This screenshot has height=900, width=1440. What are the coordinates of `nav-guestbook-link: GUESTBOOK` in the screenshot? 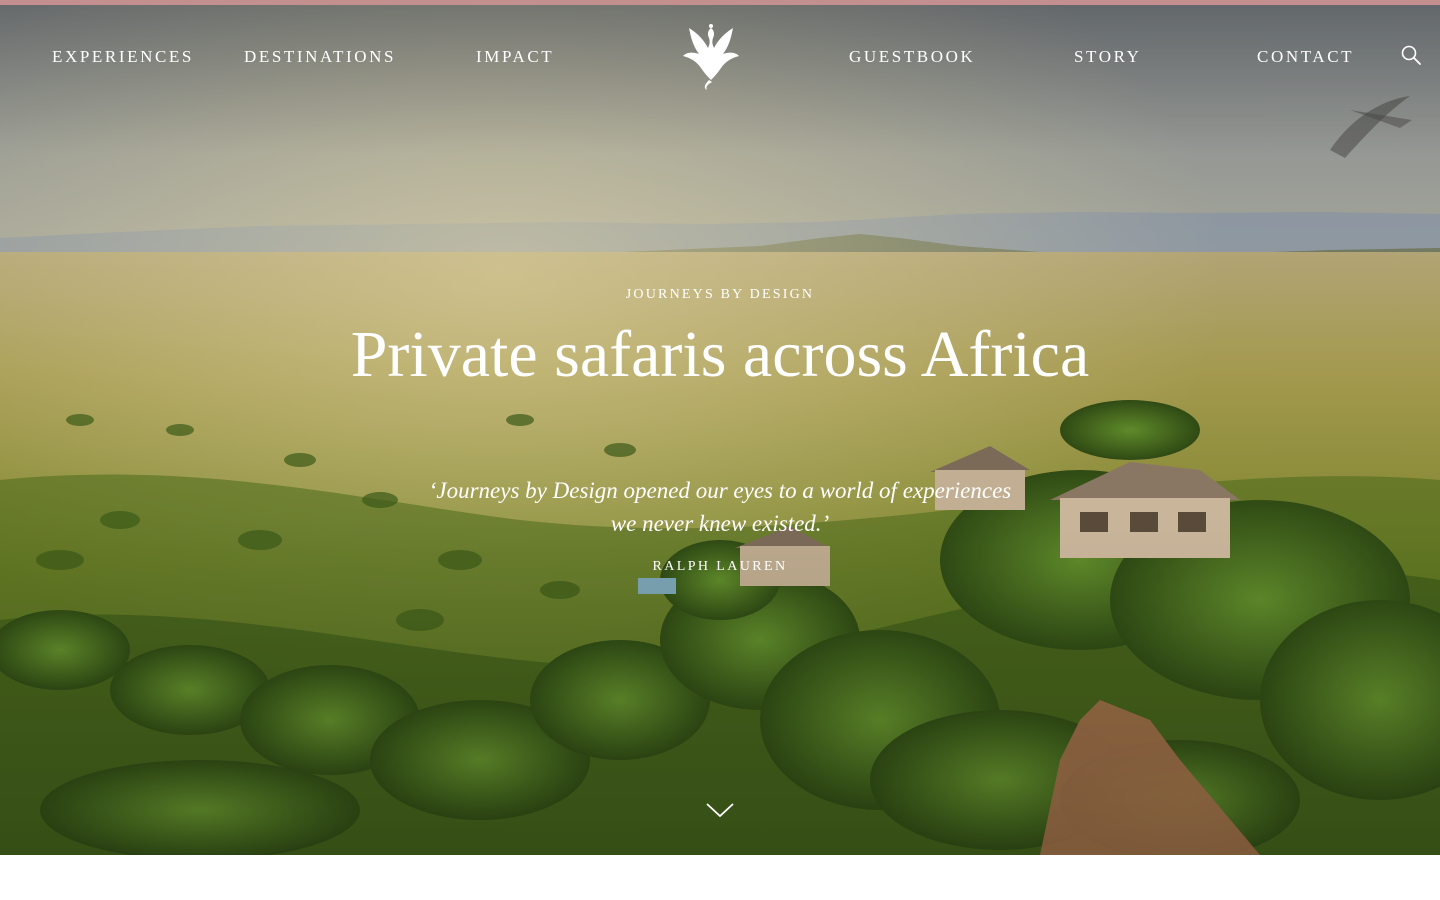 It's located at (912, 57).